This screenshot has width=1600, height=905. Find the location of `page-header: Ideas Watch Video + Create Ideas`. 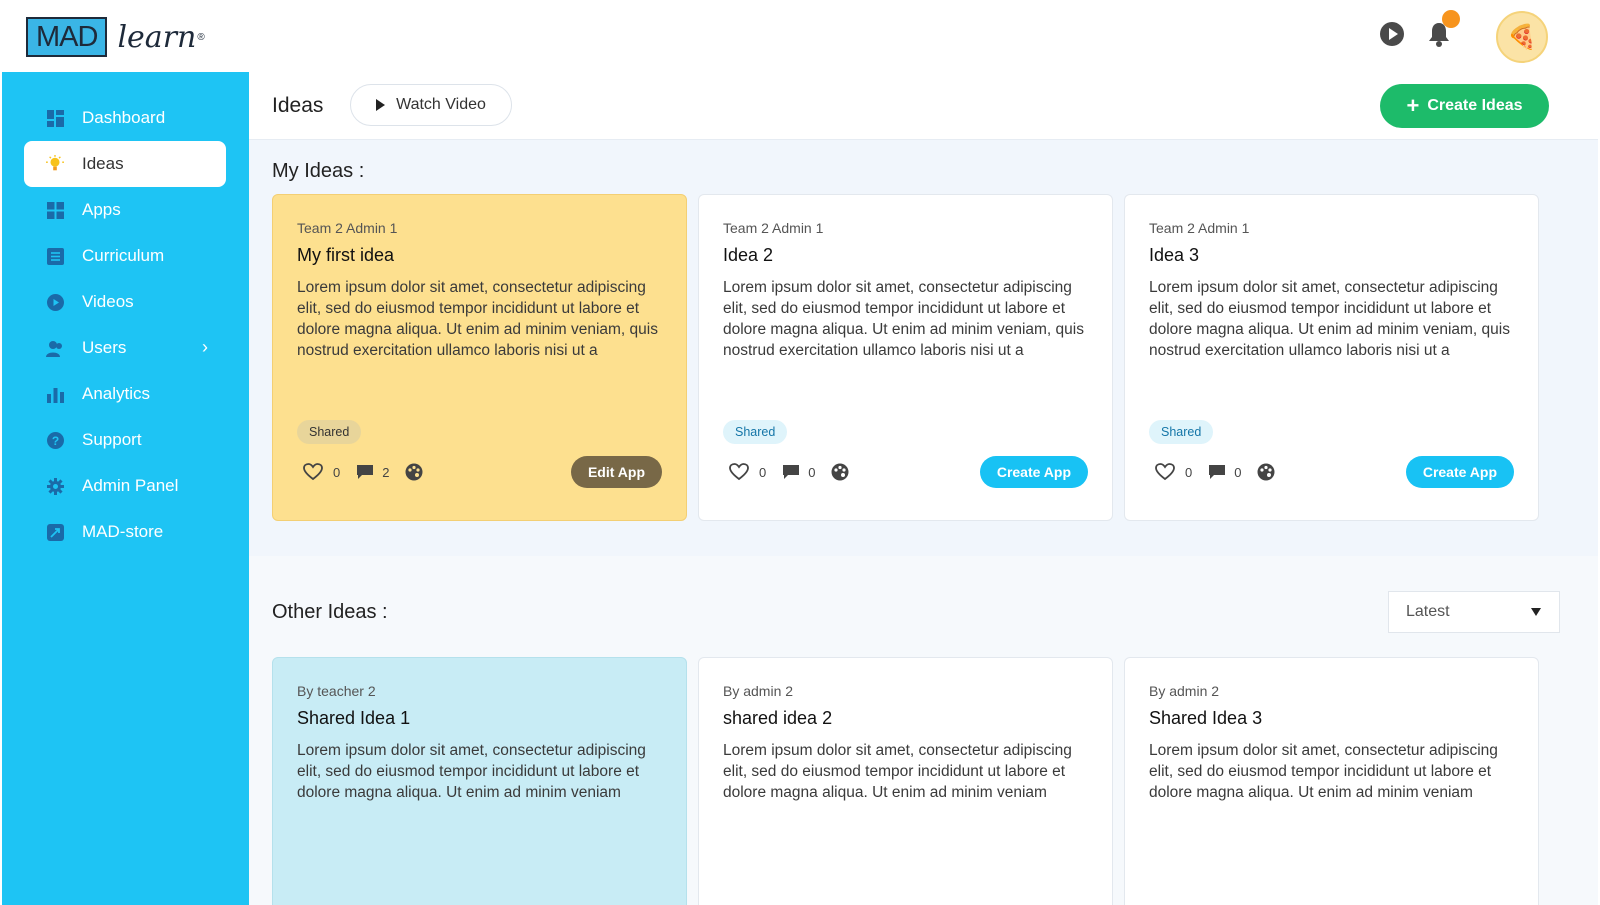

page-header: Ideas Watch Video + Create Ideas is located at coordinates (923, 106).